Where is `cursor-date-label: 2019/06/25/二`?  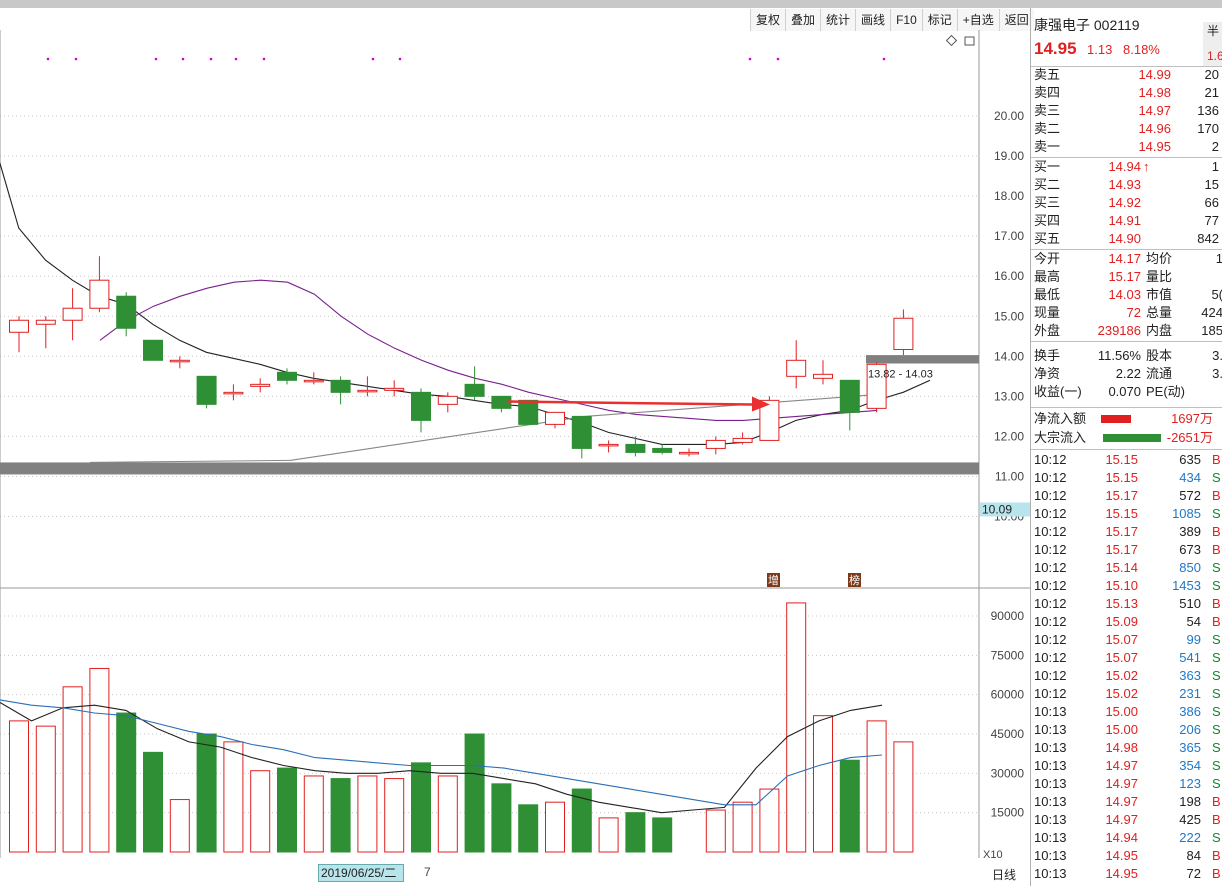 cursor-date-label: 2019/06/25/二 is located at coordinates (361, 873).